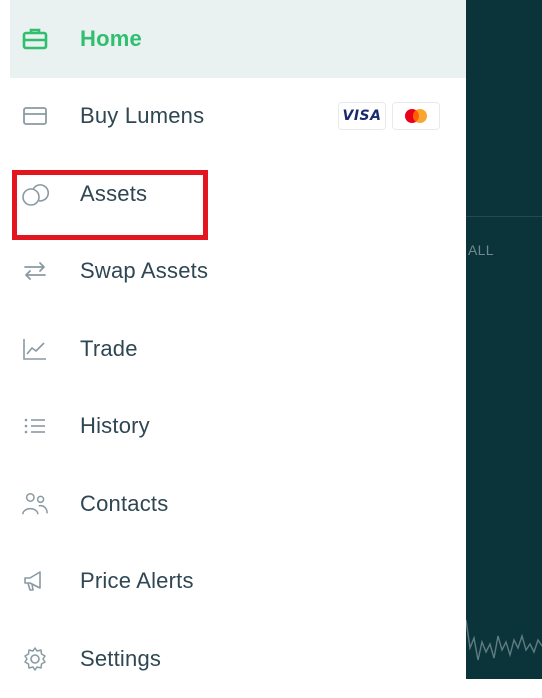 This screenshot has height=698, width=542. Describe the element at coordinates (35, 39) in the screenshot. I see `briefcase-icon` at that location.